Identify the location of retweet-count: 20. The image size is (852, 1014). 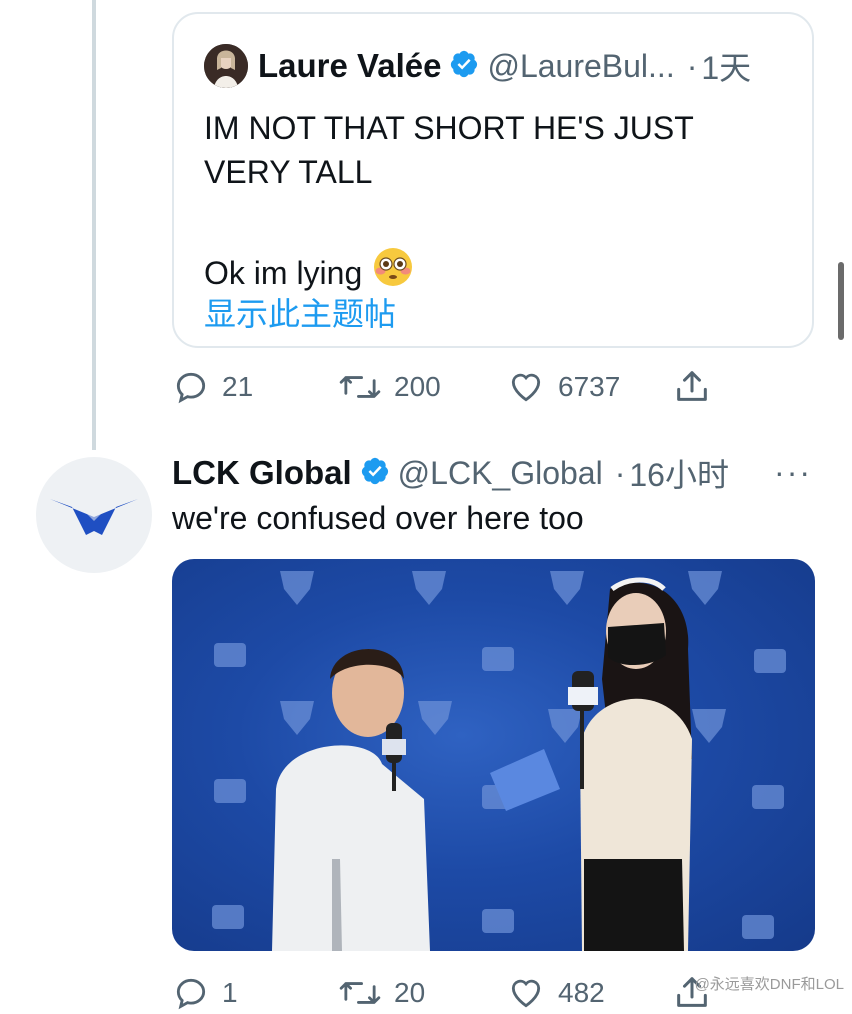
(410, 992).